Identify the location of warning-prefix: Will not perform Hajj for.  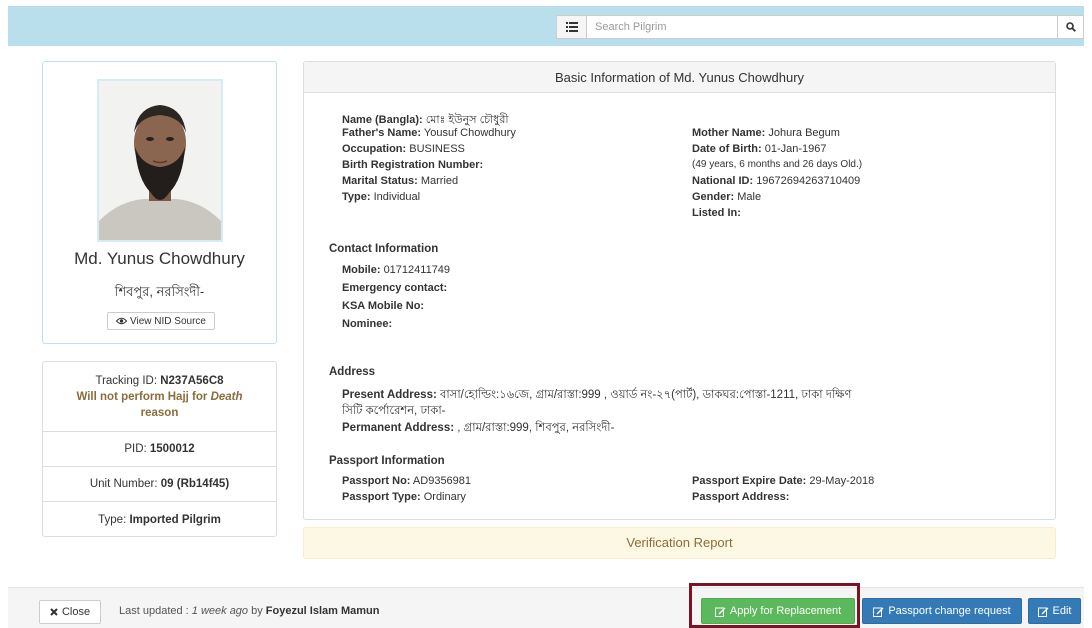
(143, 396).